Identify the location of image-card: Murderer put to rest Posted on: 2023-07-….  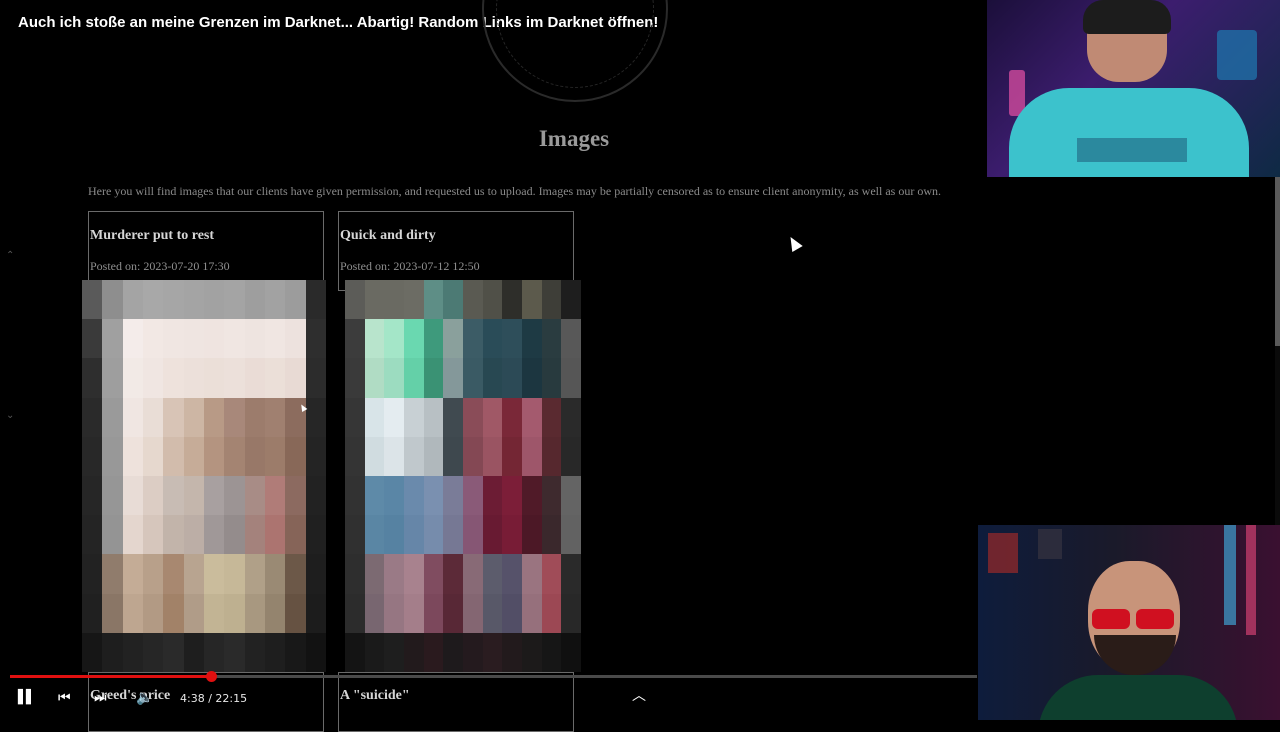
(206, 251).